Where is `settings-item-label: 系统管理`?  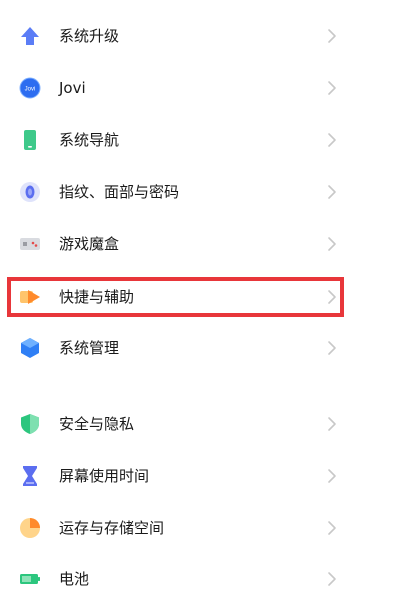 settings-item-label: 系统管理 is located at coordinates (89, 348).